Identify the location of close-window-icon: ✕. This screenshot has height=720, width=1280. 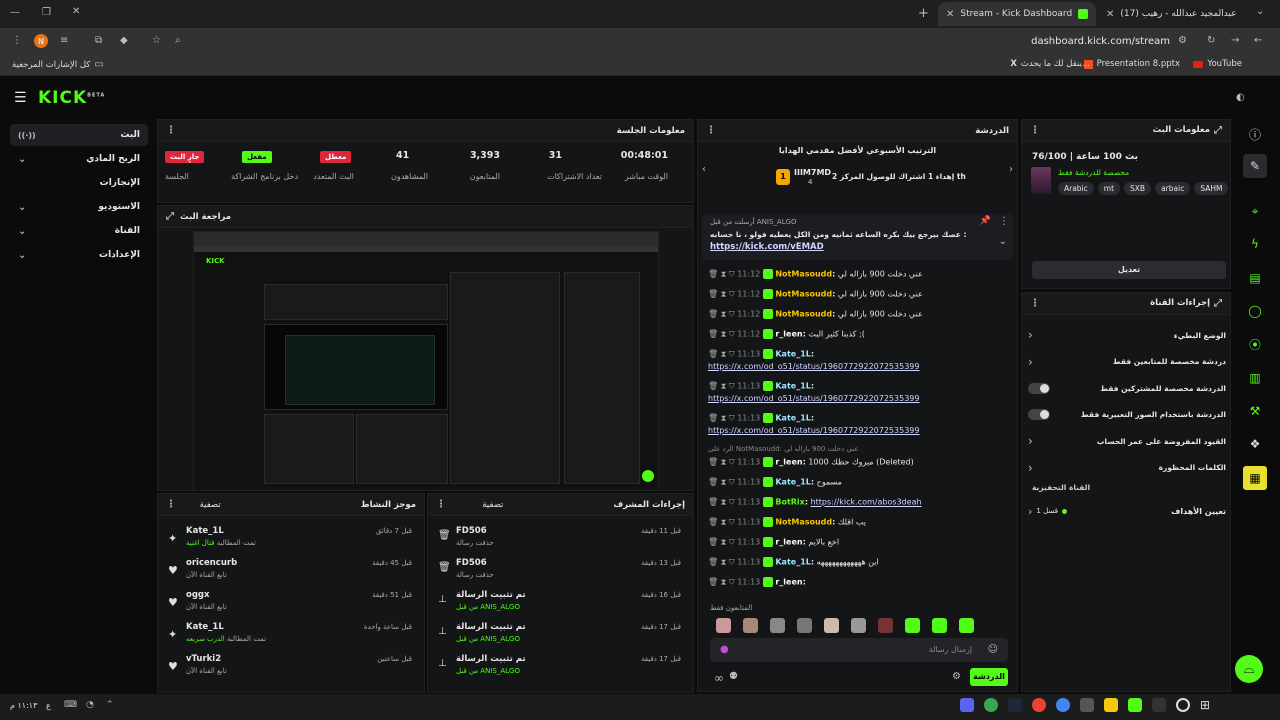
(76, 11).